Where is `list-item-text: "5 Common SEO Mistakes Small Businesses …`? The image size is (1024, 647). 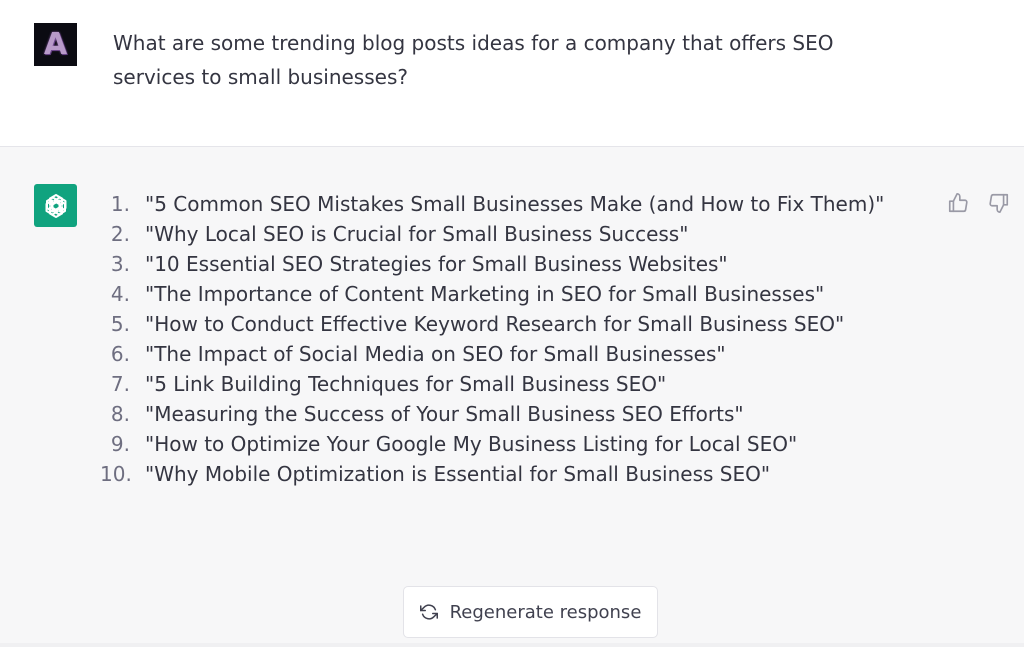
list-item-text: "5 Common SEO Mistakes Small Businesses … is located at coordinates (515, 204).